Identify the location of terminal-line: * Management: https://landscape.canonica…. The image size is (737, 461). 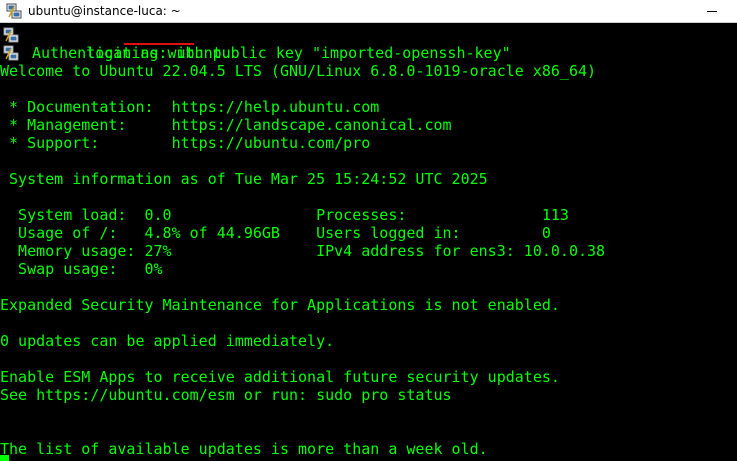
(226, 125).